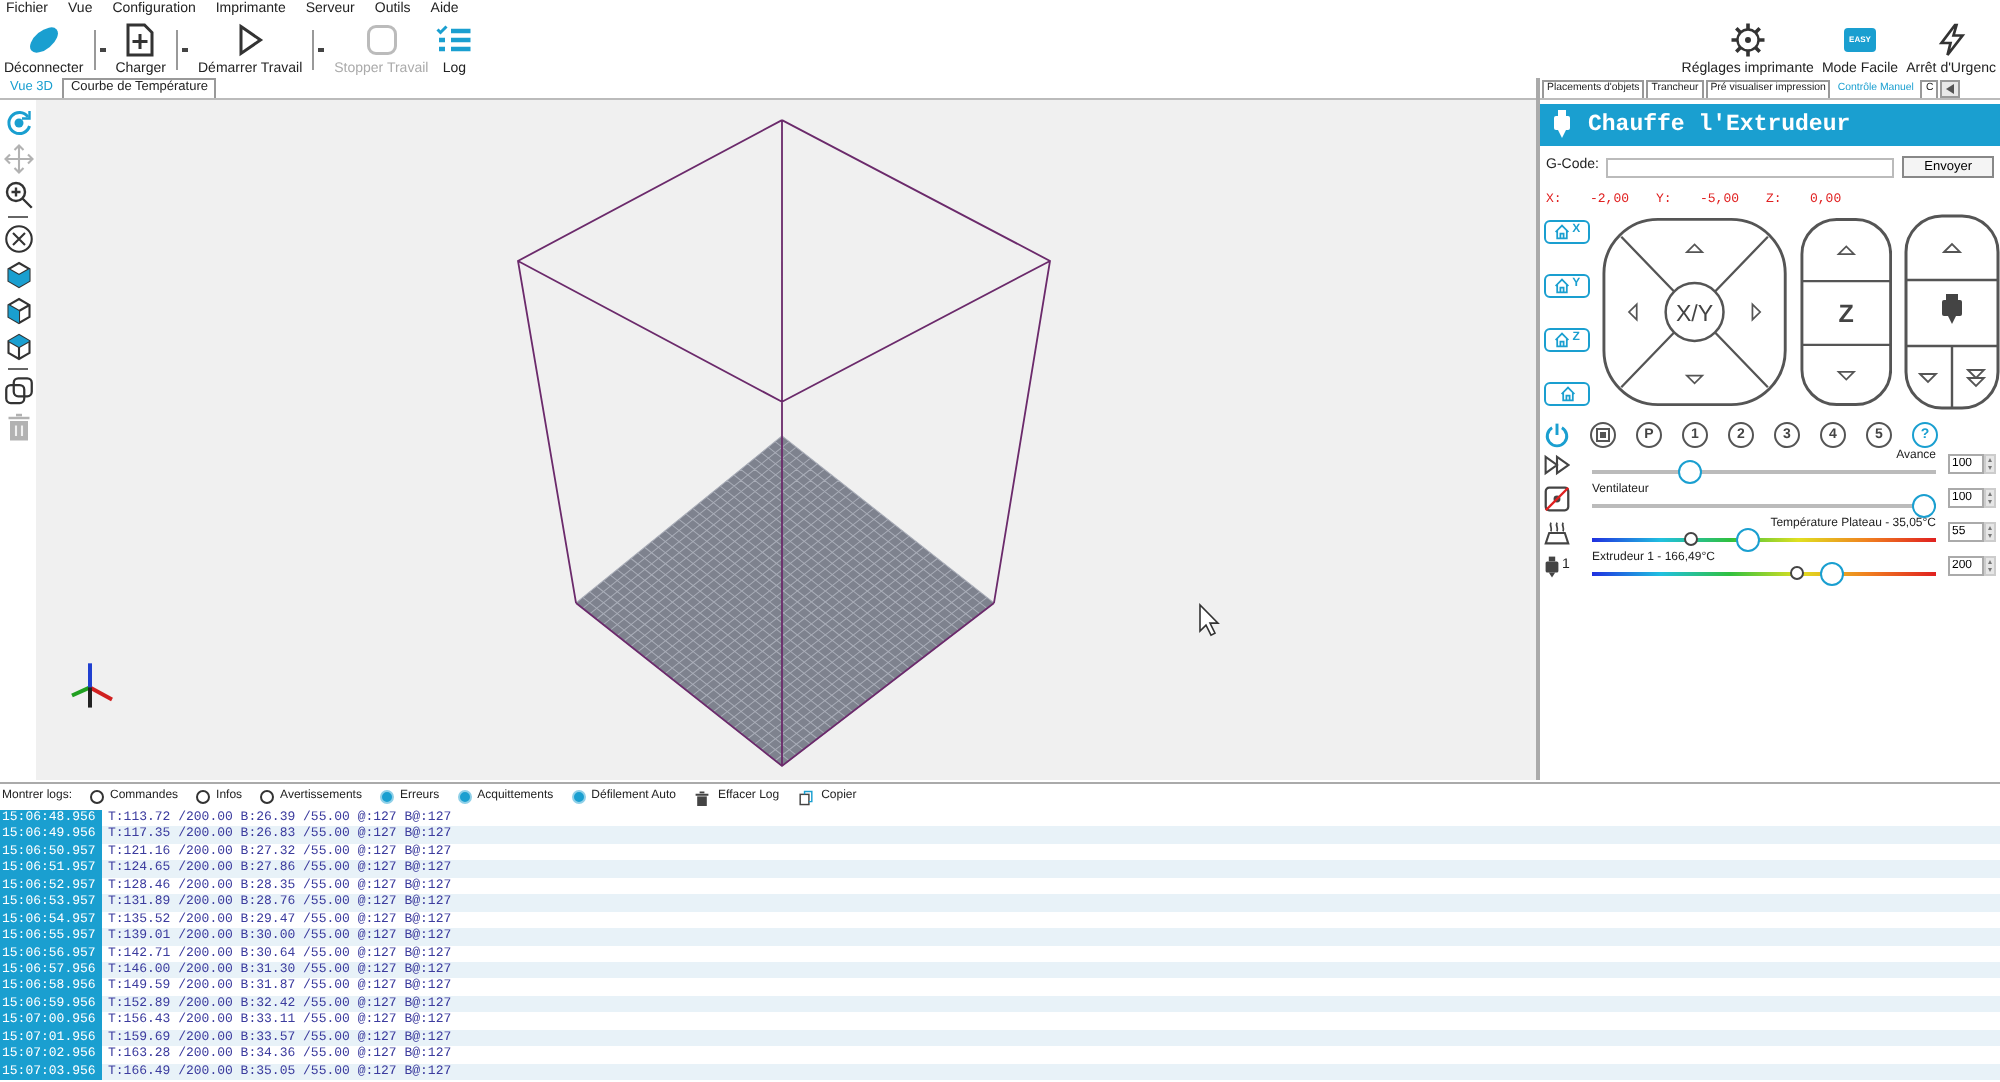 This screenshot has height=1082, width=2000. What do you see at coordinates (18, 195) in the screenshot?
I see `zoom-icon` at bounding box center [18, 195].